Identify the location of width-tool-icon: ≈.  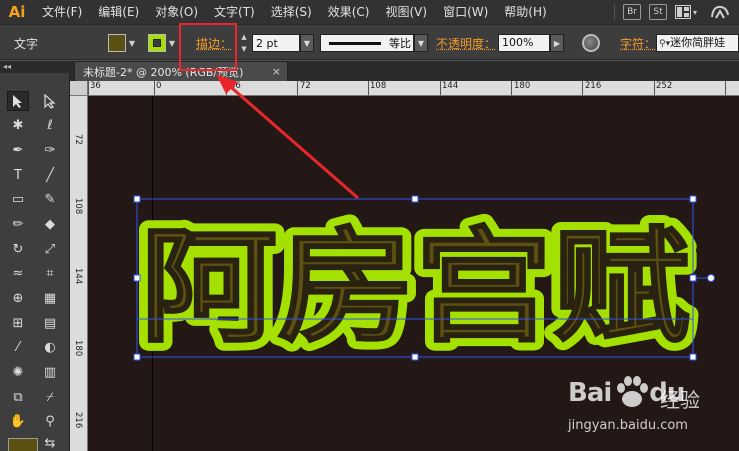
(18, 273).